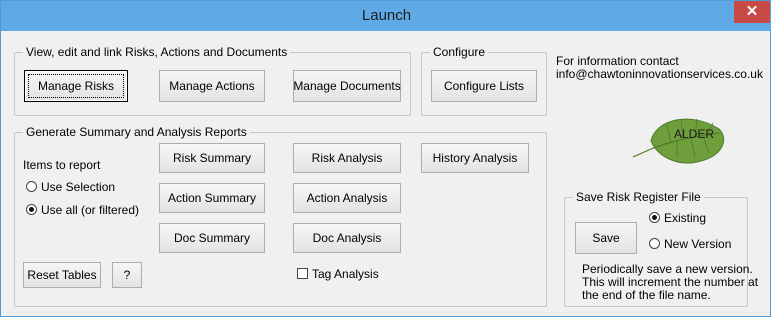 The height and width of the screenshot is (317, 771). I want to click on use-all-label: Use all (or filtered), so click(90, 210).